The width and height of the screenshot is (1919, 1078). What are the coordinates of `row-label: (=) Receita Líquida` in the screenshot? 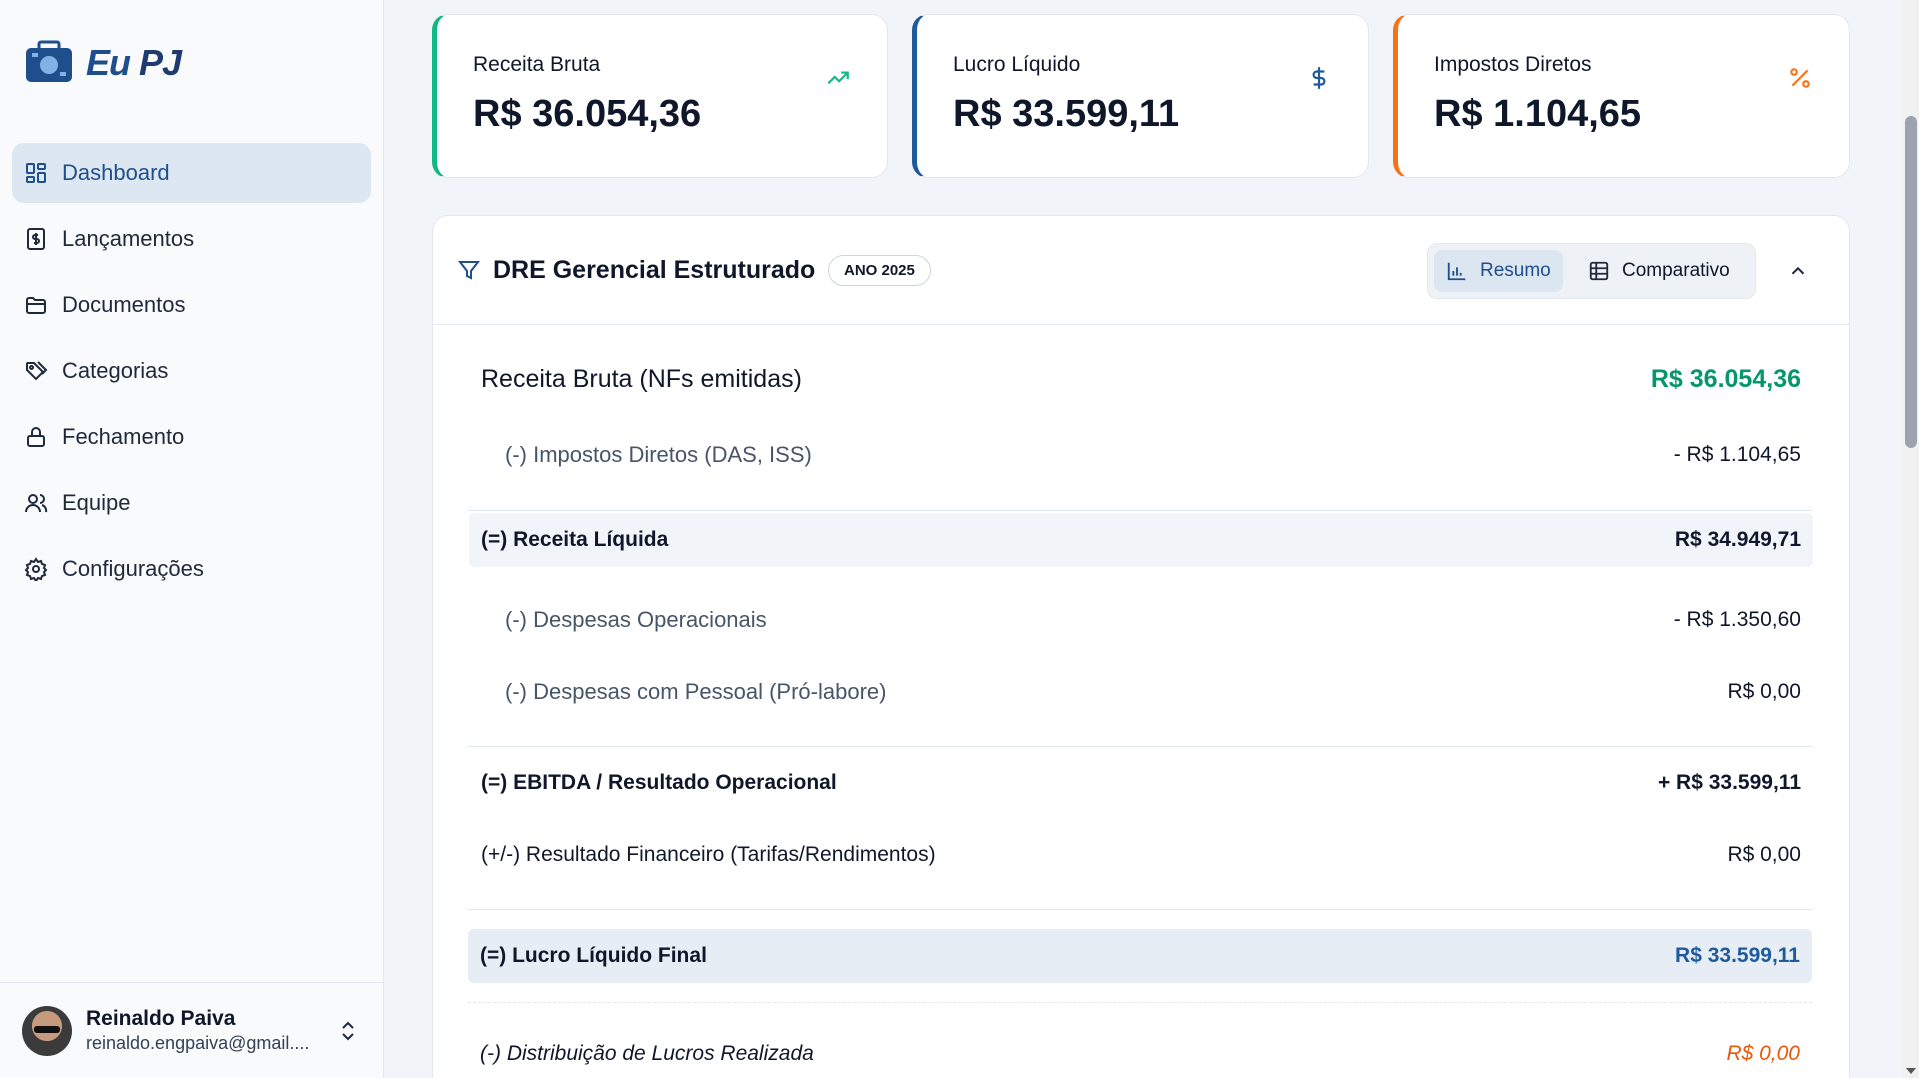 It's located at (575, 539).